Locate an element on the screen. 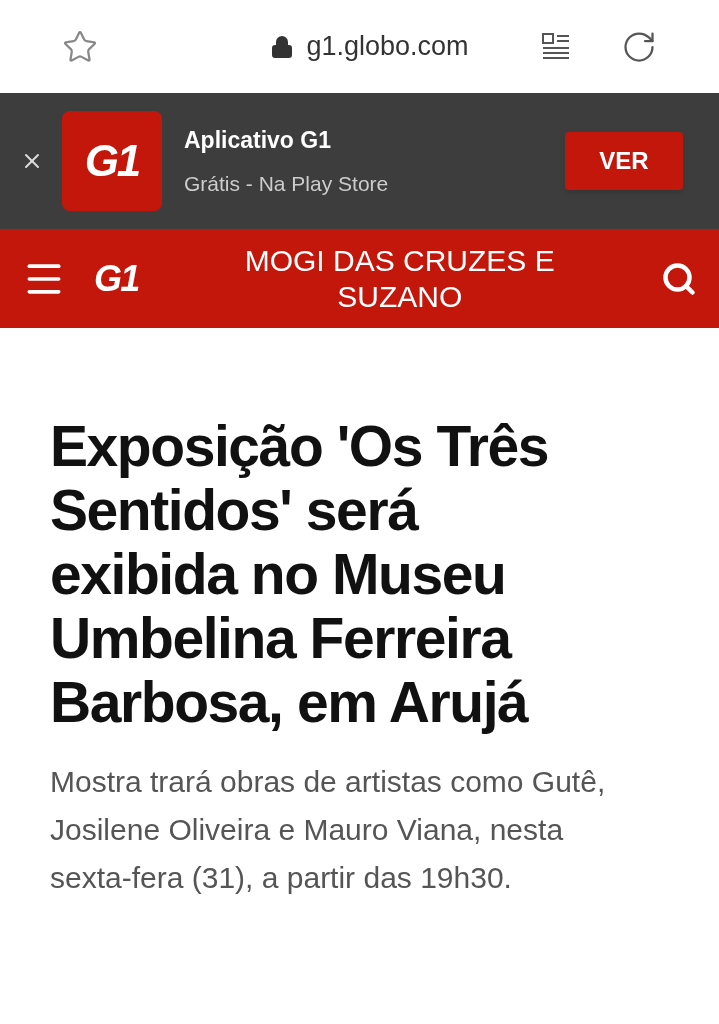 The image size is (719, 1024). app-logo: G1 is located at coordinates (112, 161).